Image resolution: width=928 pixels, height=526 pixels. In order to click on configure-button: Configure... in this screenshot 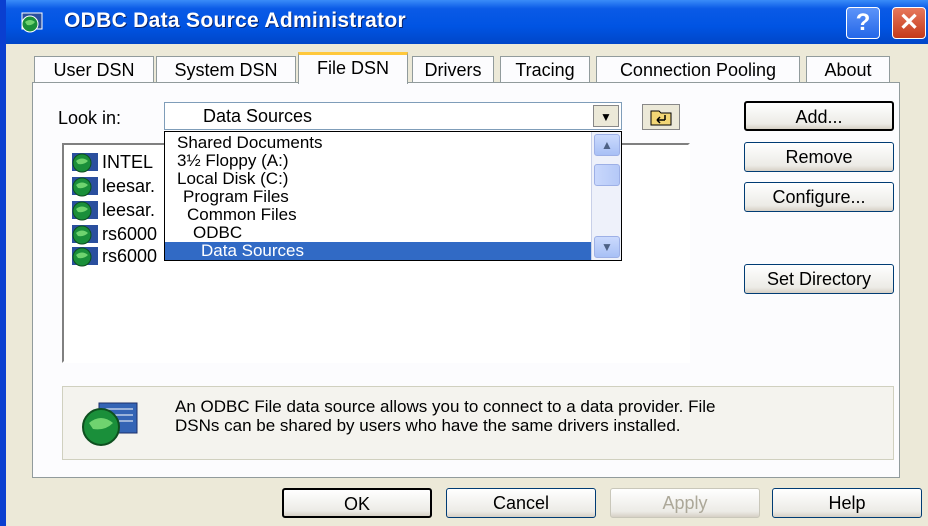, I will do `click(819, 197)`.